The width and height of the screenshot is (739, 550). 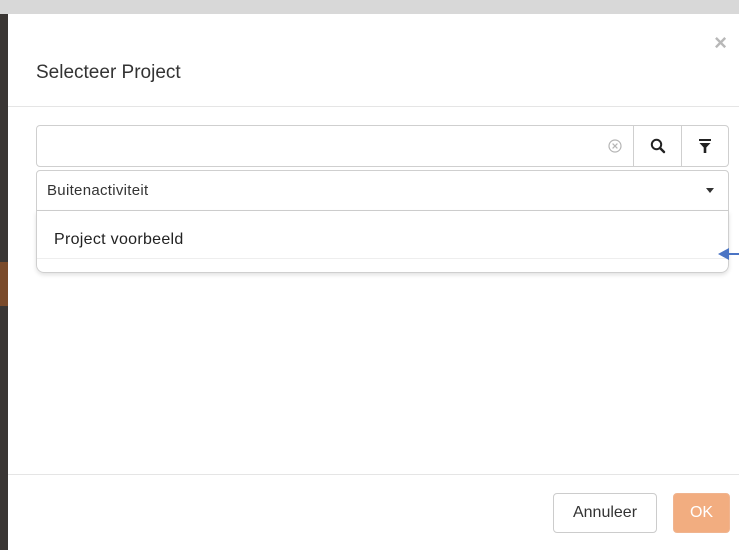 What do you see at coordinates (98, 190) in the screenshot?
I see `category-select-value: Buitenactiviteit` at bounding box center [98, 190].